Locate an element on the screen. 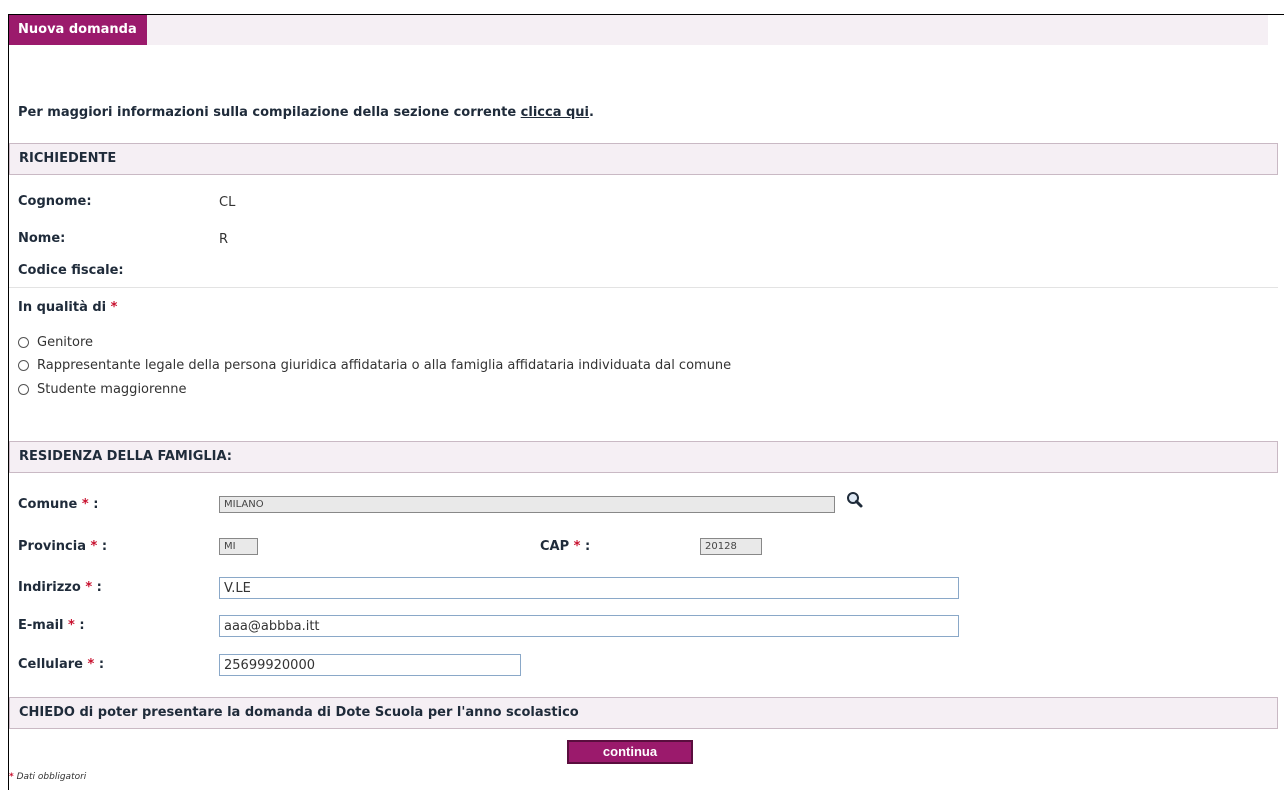 The width and height of the screenshot is (1285, 790). radio-genitore: Genitore is located at coordinates (55, 342).